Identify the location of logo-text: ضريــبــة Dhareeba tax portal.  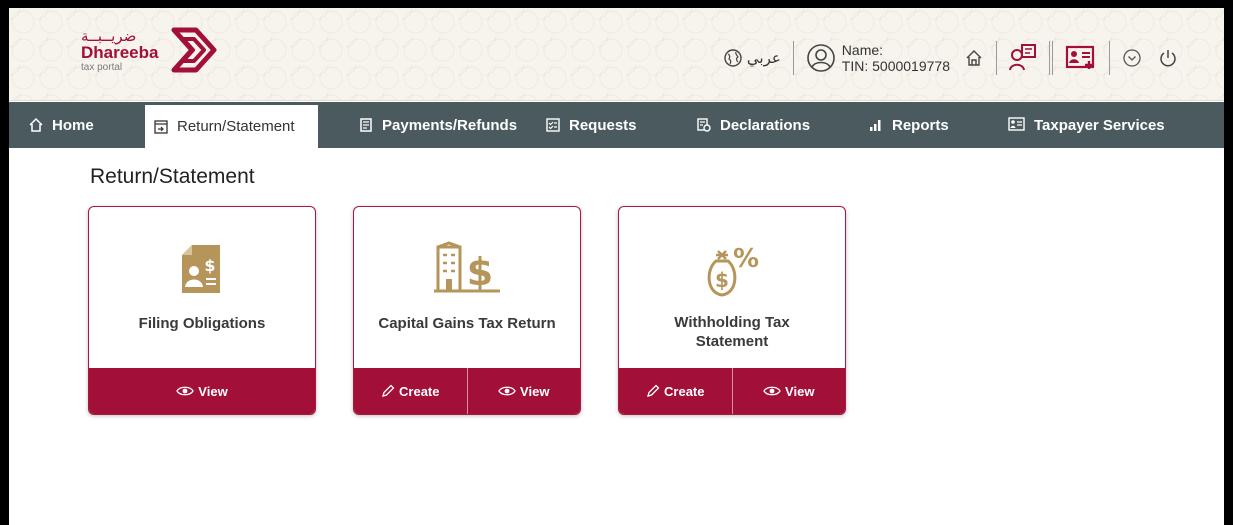
(119, 50).